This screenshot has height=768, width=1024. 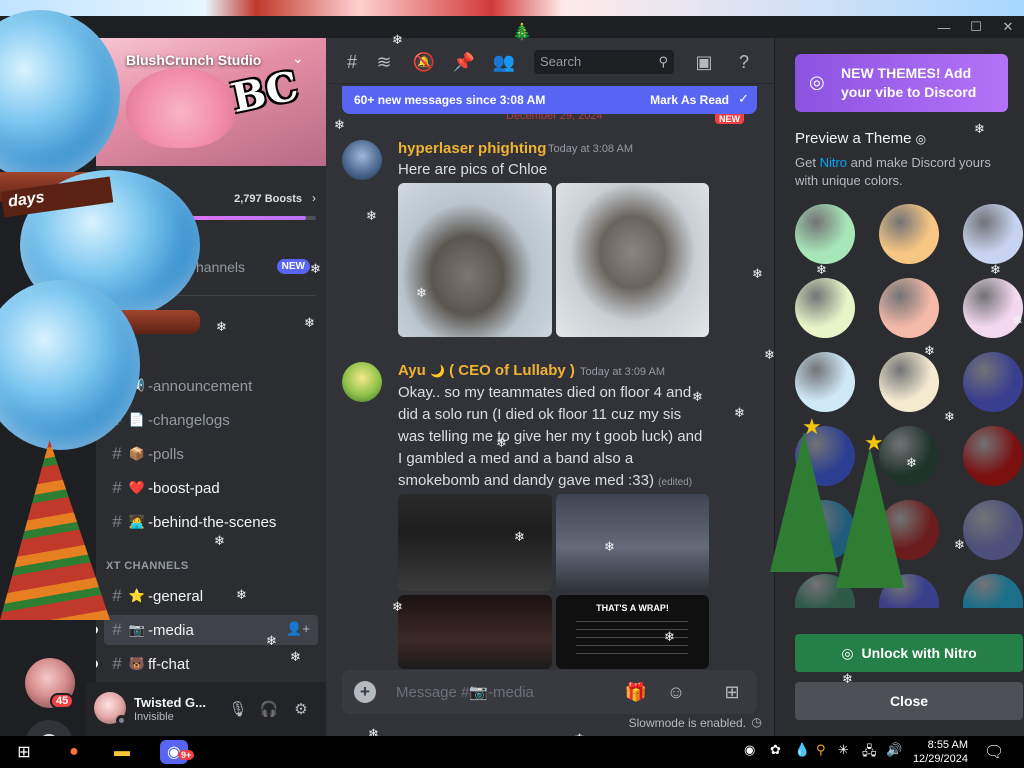 I want to click on search-tray-icon: ⚲, so click(x=821, y=750).